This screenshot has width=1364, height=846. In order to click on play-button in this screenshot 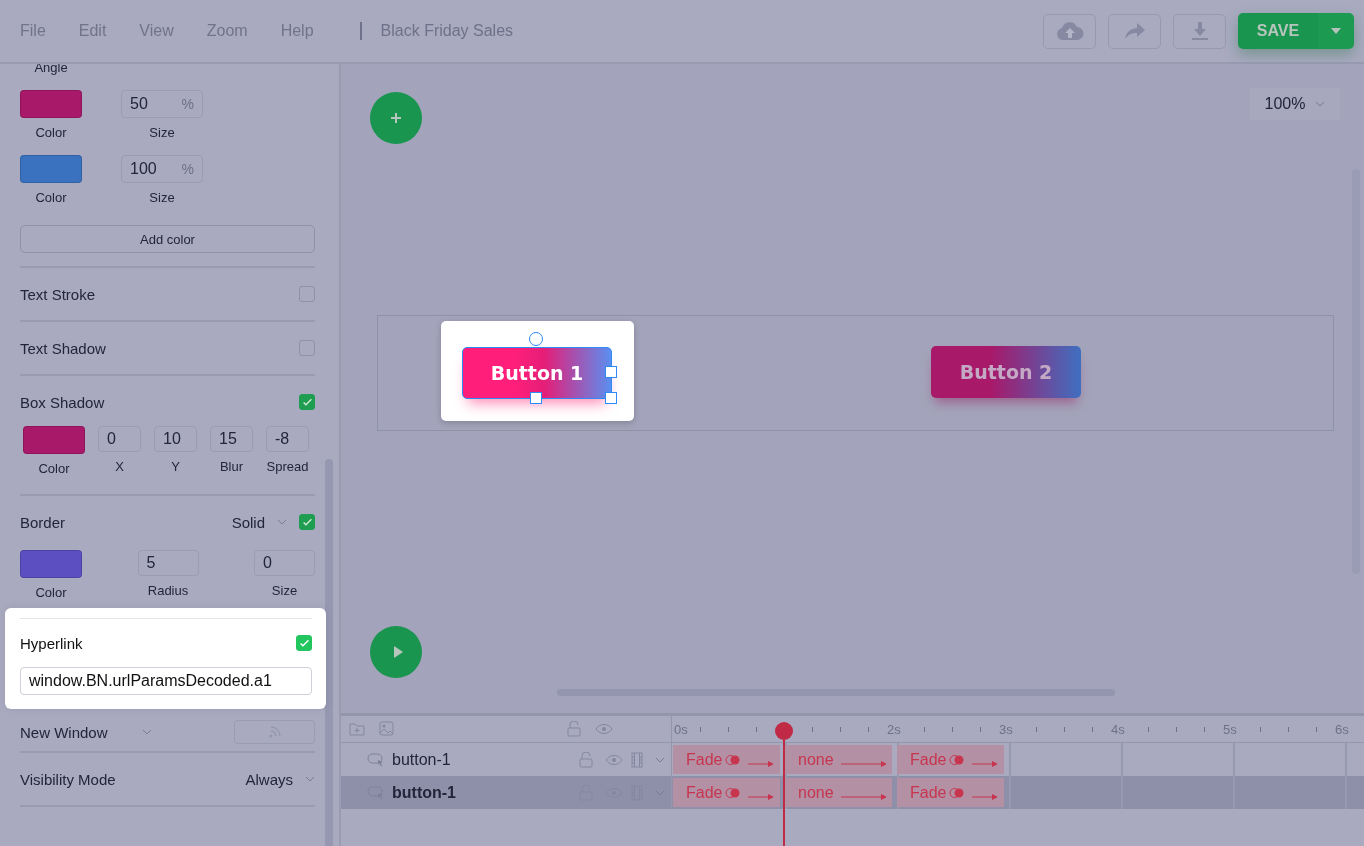, I will do `click(396, 652)`.